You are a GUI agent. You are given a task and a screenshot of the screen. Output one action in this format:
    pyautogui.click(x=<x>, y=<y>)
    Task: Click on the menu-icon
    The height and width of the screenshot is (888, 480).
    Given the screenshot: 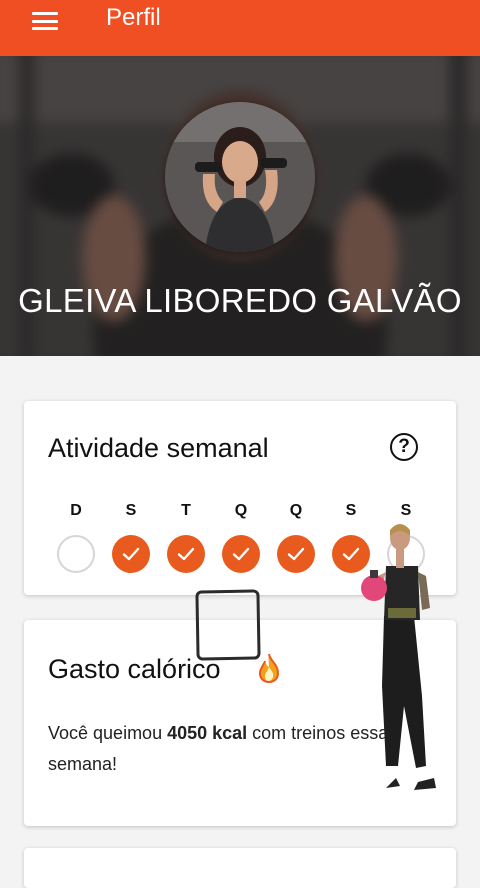 What is the action you would take?
    pyautogui.click(x=45, y=21)
    